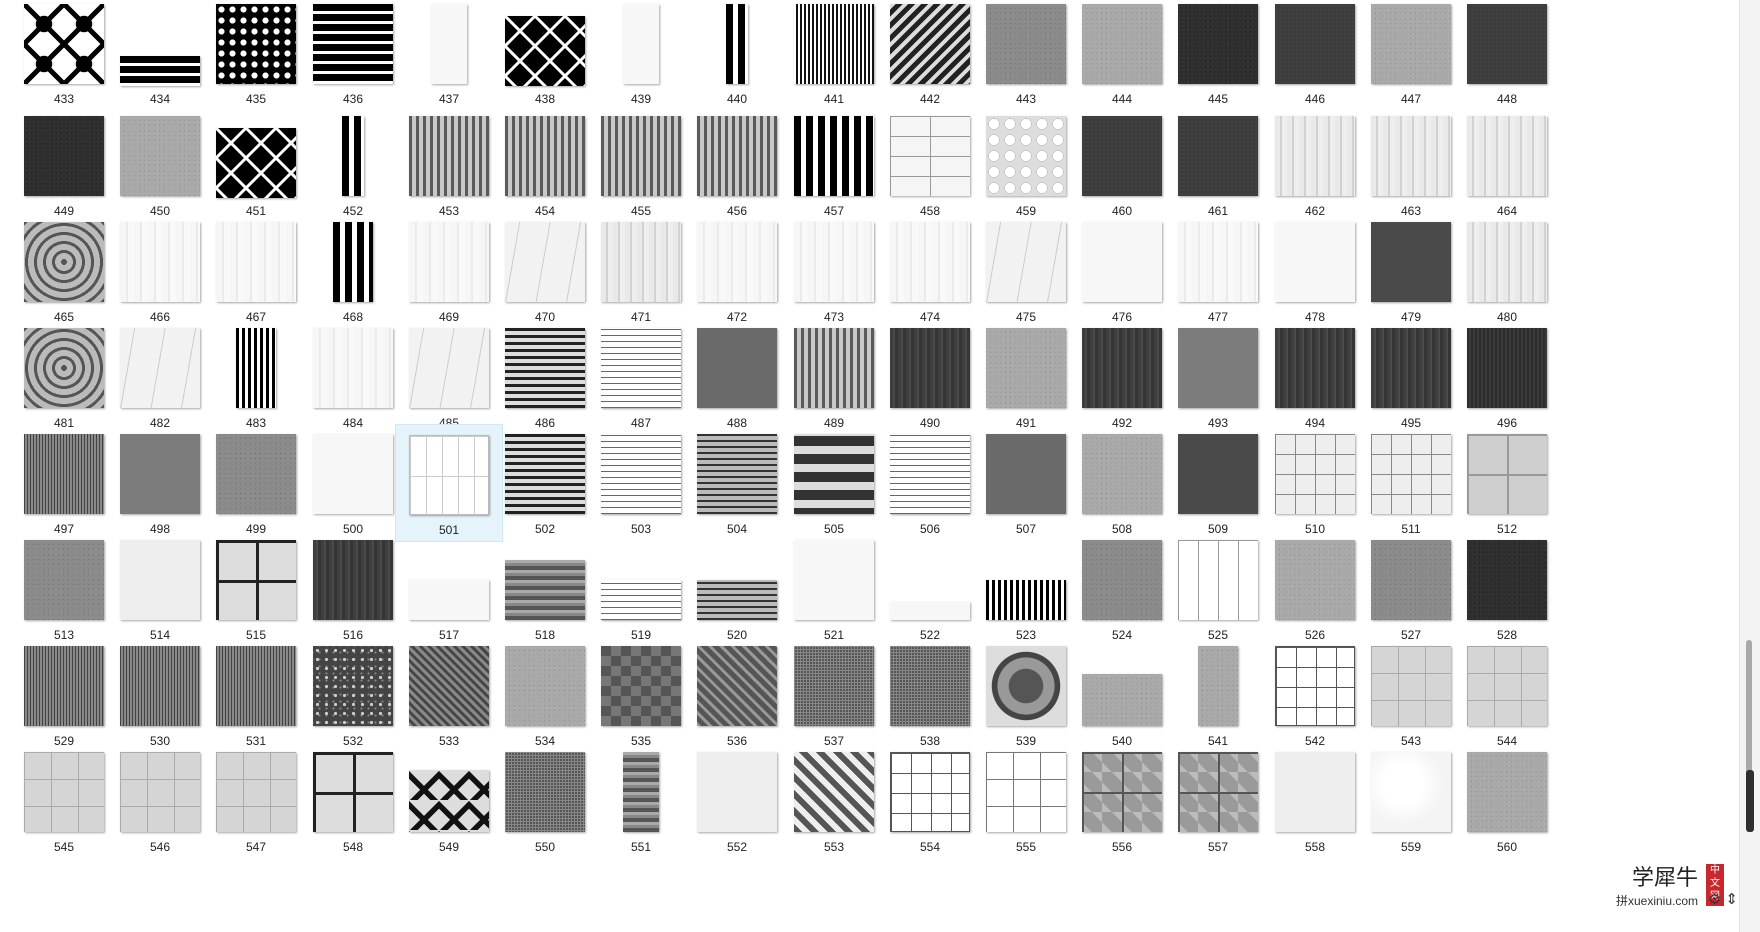  Describe the element at coordinates (256, 483) in the screenshot. I see `texture-thumbnail: 499` at that location.